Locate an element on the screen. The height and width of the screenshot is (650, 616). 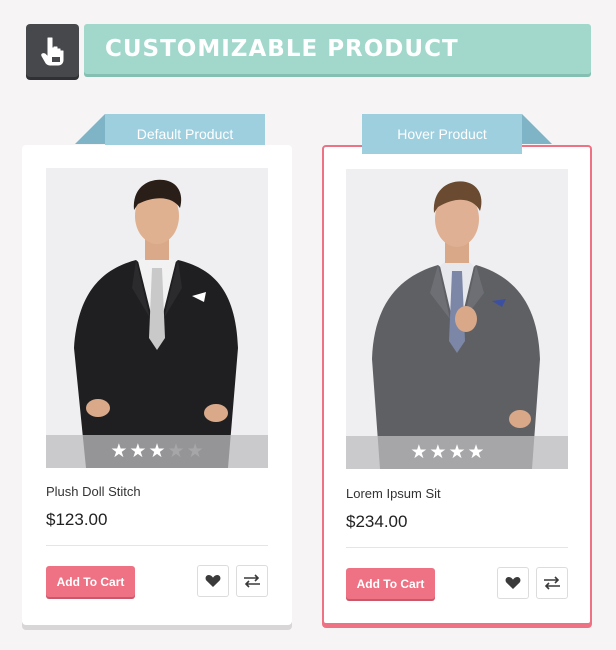
hand-pointer-icon is located at coordinates (51, 51).